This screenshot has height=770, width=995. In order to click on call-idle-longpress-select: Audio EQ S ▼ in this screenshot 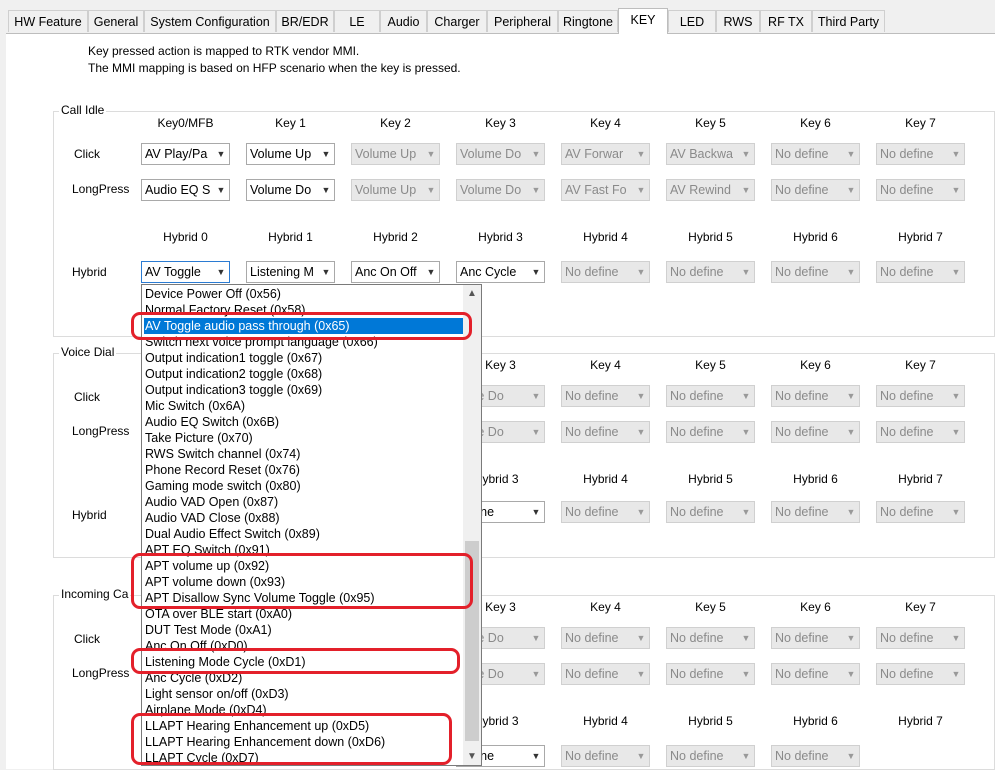, I will do `click(185, 190)`.